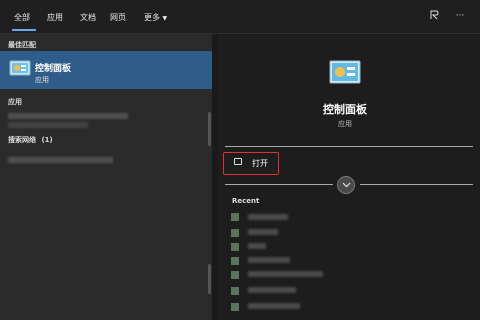 The width and height of the screenshot is (480, 320). I want to click on active-tab-indicator, so click(24, 30).